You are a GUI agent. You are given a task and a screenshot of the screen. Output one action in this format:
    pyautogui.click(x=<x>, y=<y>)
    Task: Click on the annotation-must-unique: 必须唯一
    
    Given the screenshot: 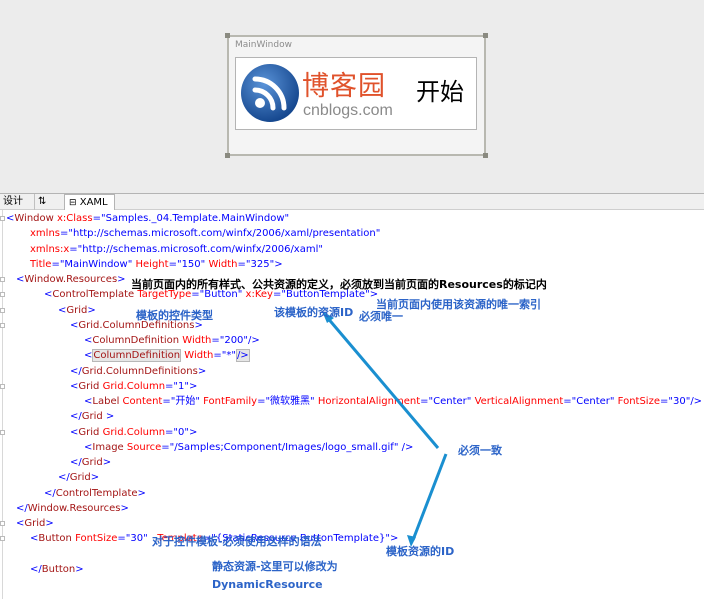 What is the action you would take?
    pyautogui.click(x=381, y=316)
    